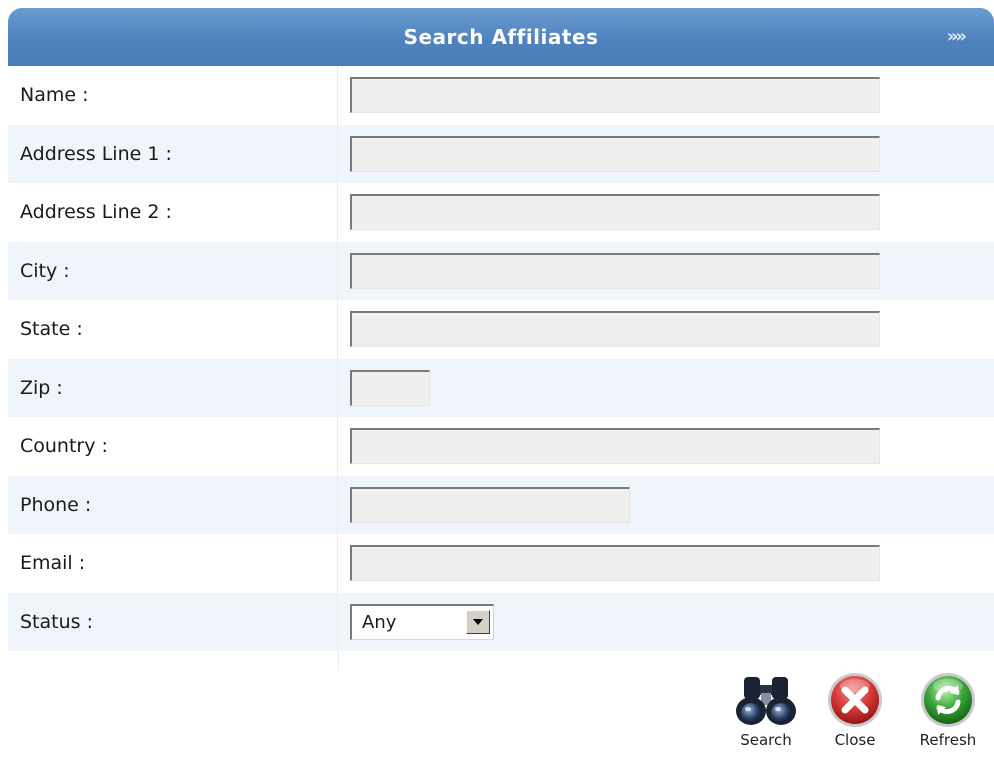 This screenshot has height=781, width=994. I want to click on phone-label: Phone :, so click(173, 504).